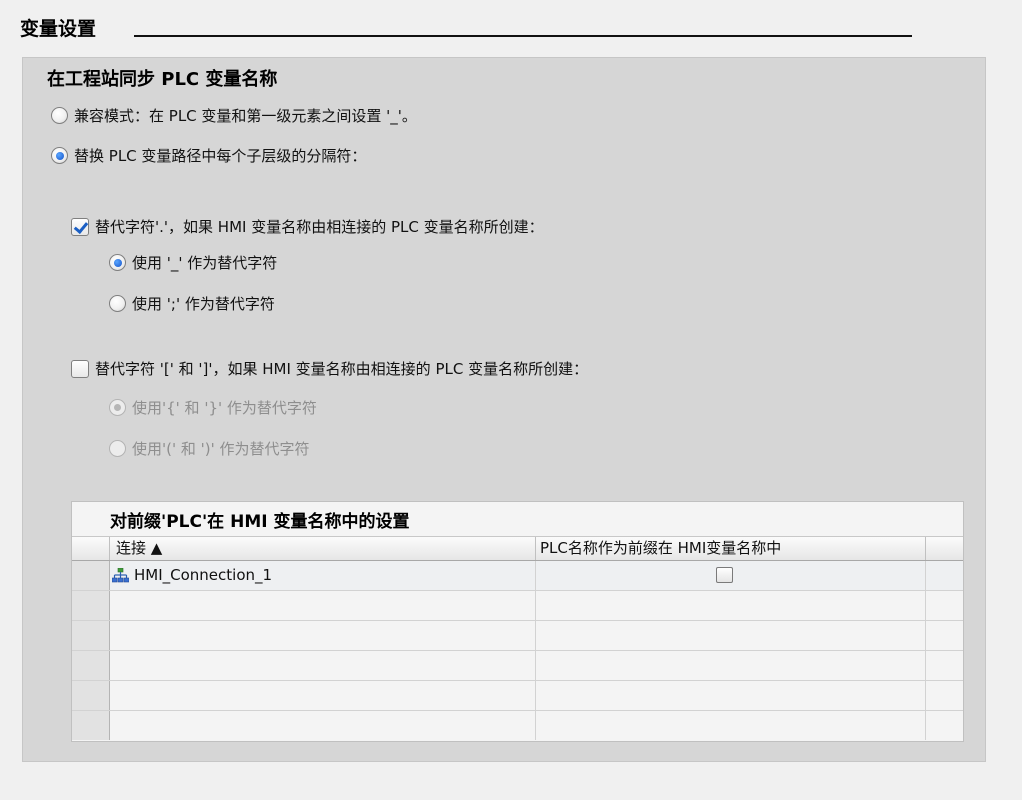 The height and width of the screenshot is (800, 1022). Describe the element at coordinates (260, 522) in the screenshot. I see `table-title: 对前缀'PLC'在 HMI 变量名称中的设置` at that location.